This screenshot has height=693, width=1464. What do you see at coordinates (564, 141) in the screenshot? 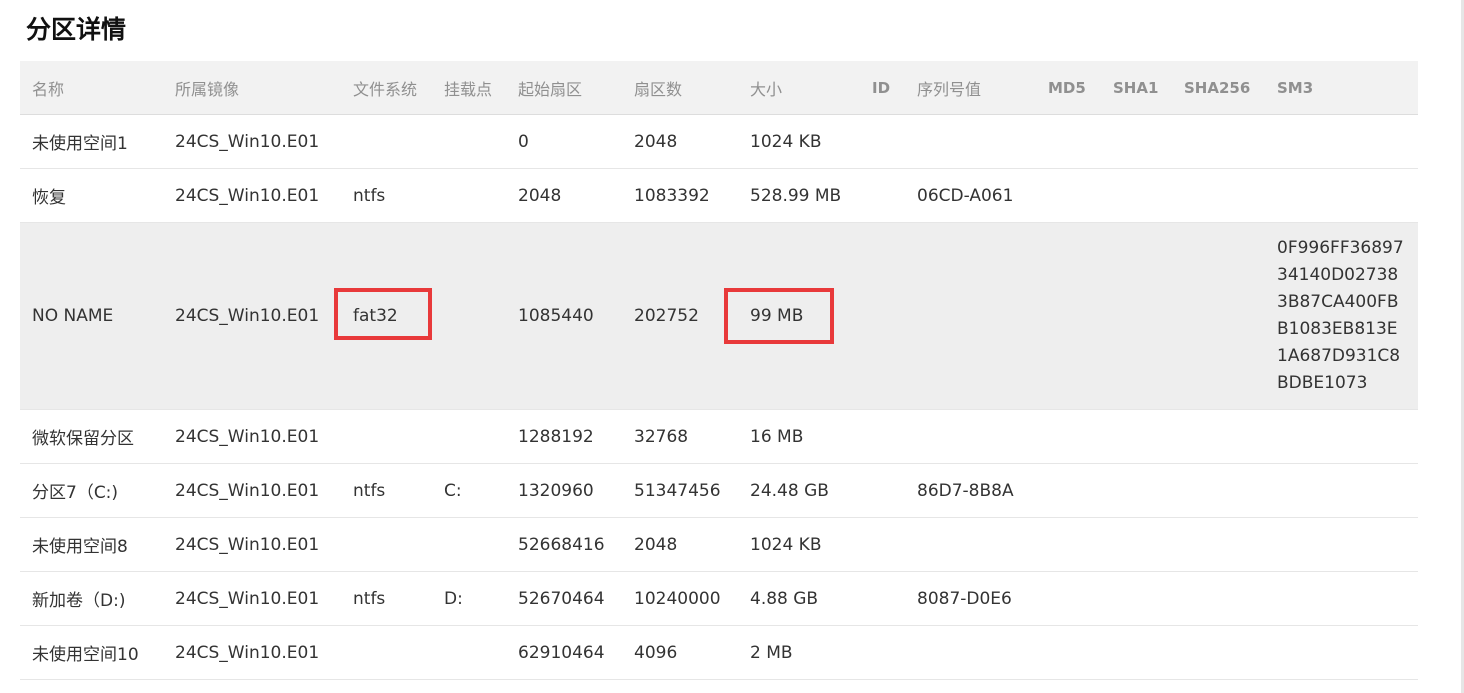
I see `cell-start-sector: 0` at bounding box center [564, 141].